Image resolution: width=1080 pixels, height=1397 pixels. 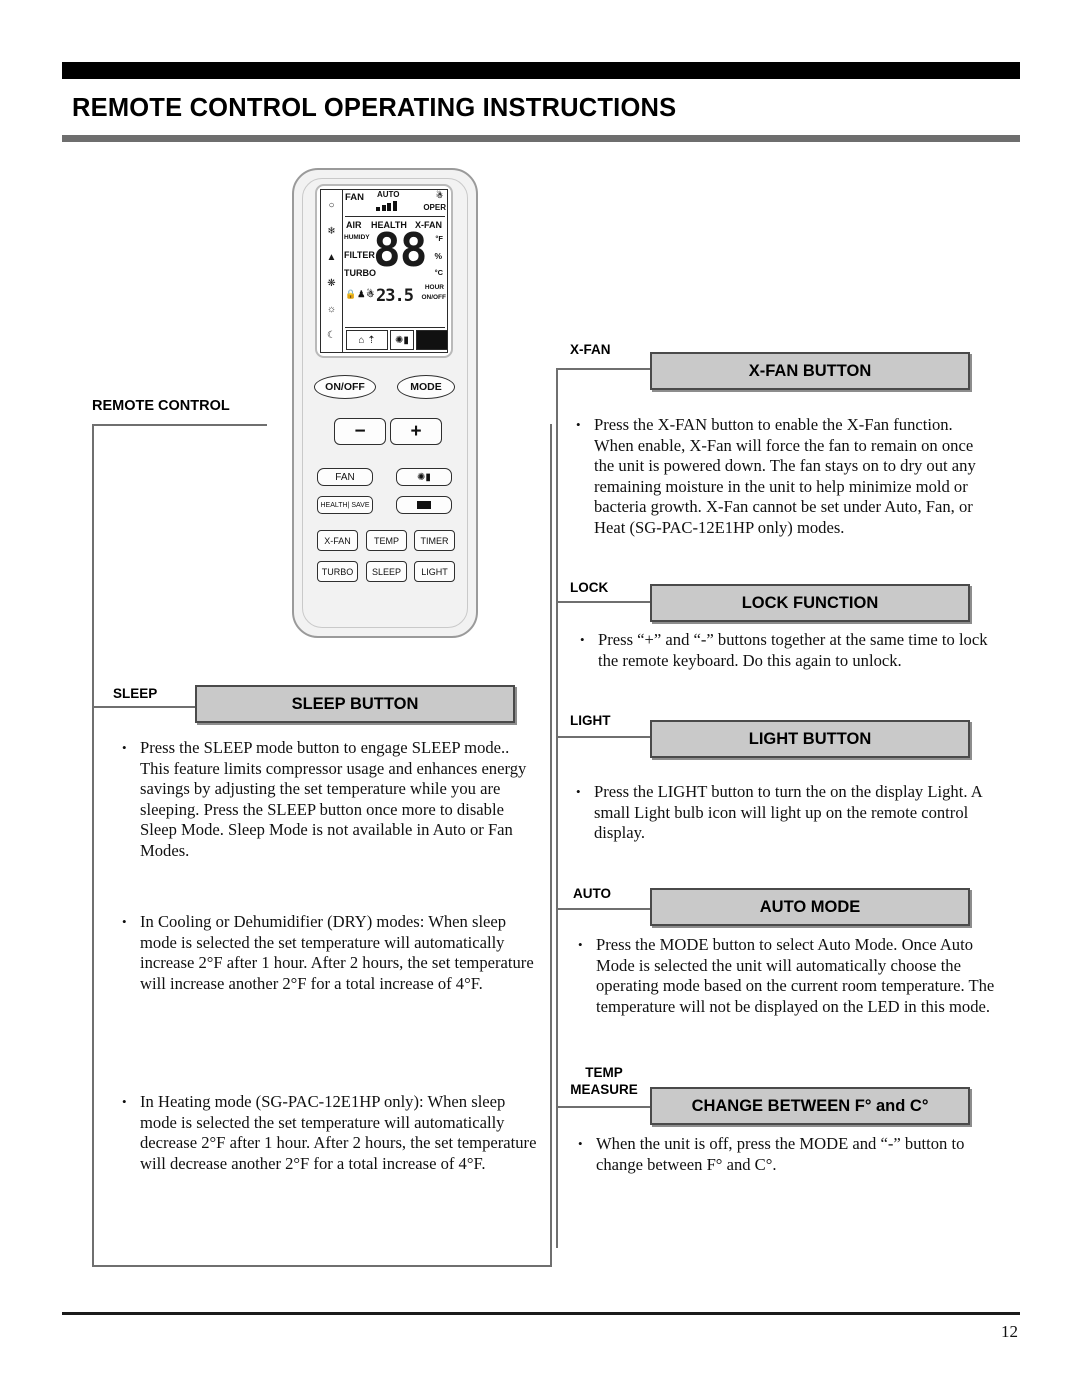 I want to click on fan-blade-icon: ❋, so click(x=331, y=283).